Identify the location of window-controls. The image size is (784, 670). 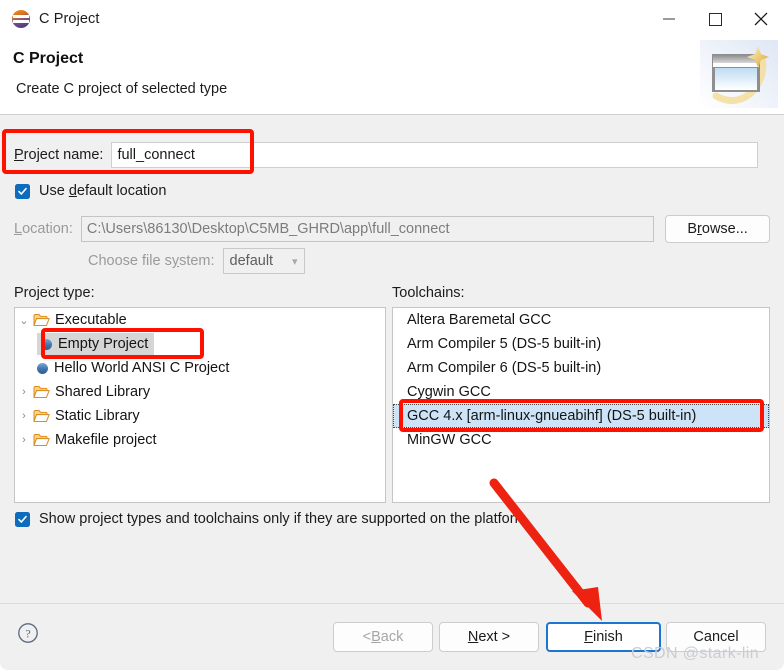
(715, 19).